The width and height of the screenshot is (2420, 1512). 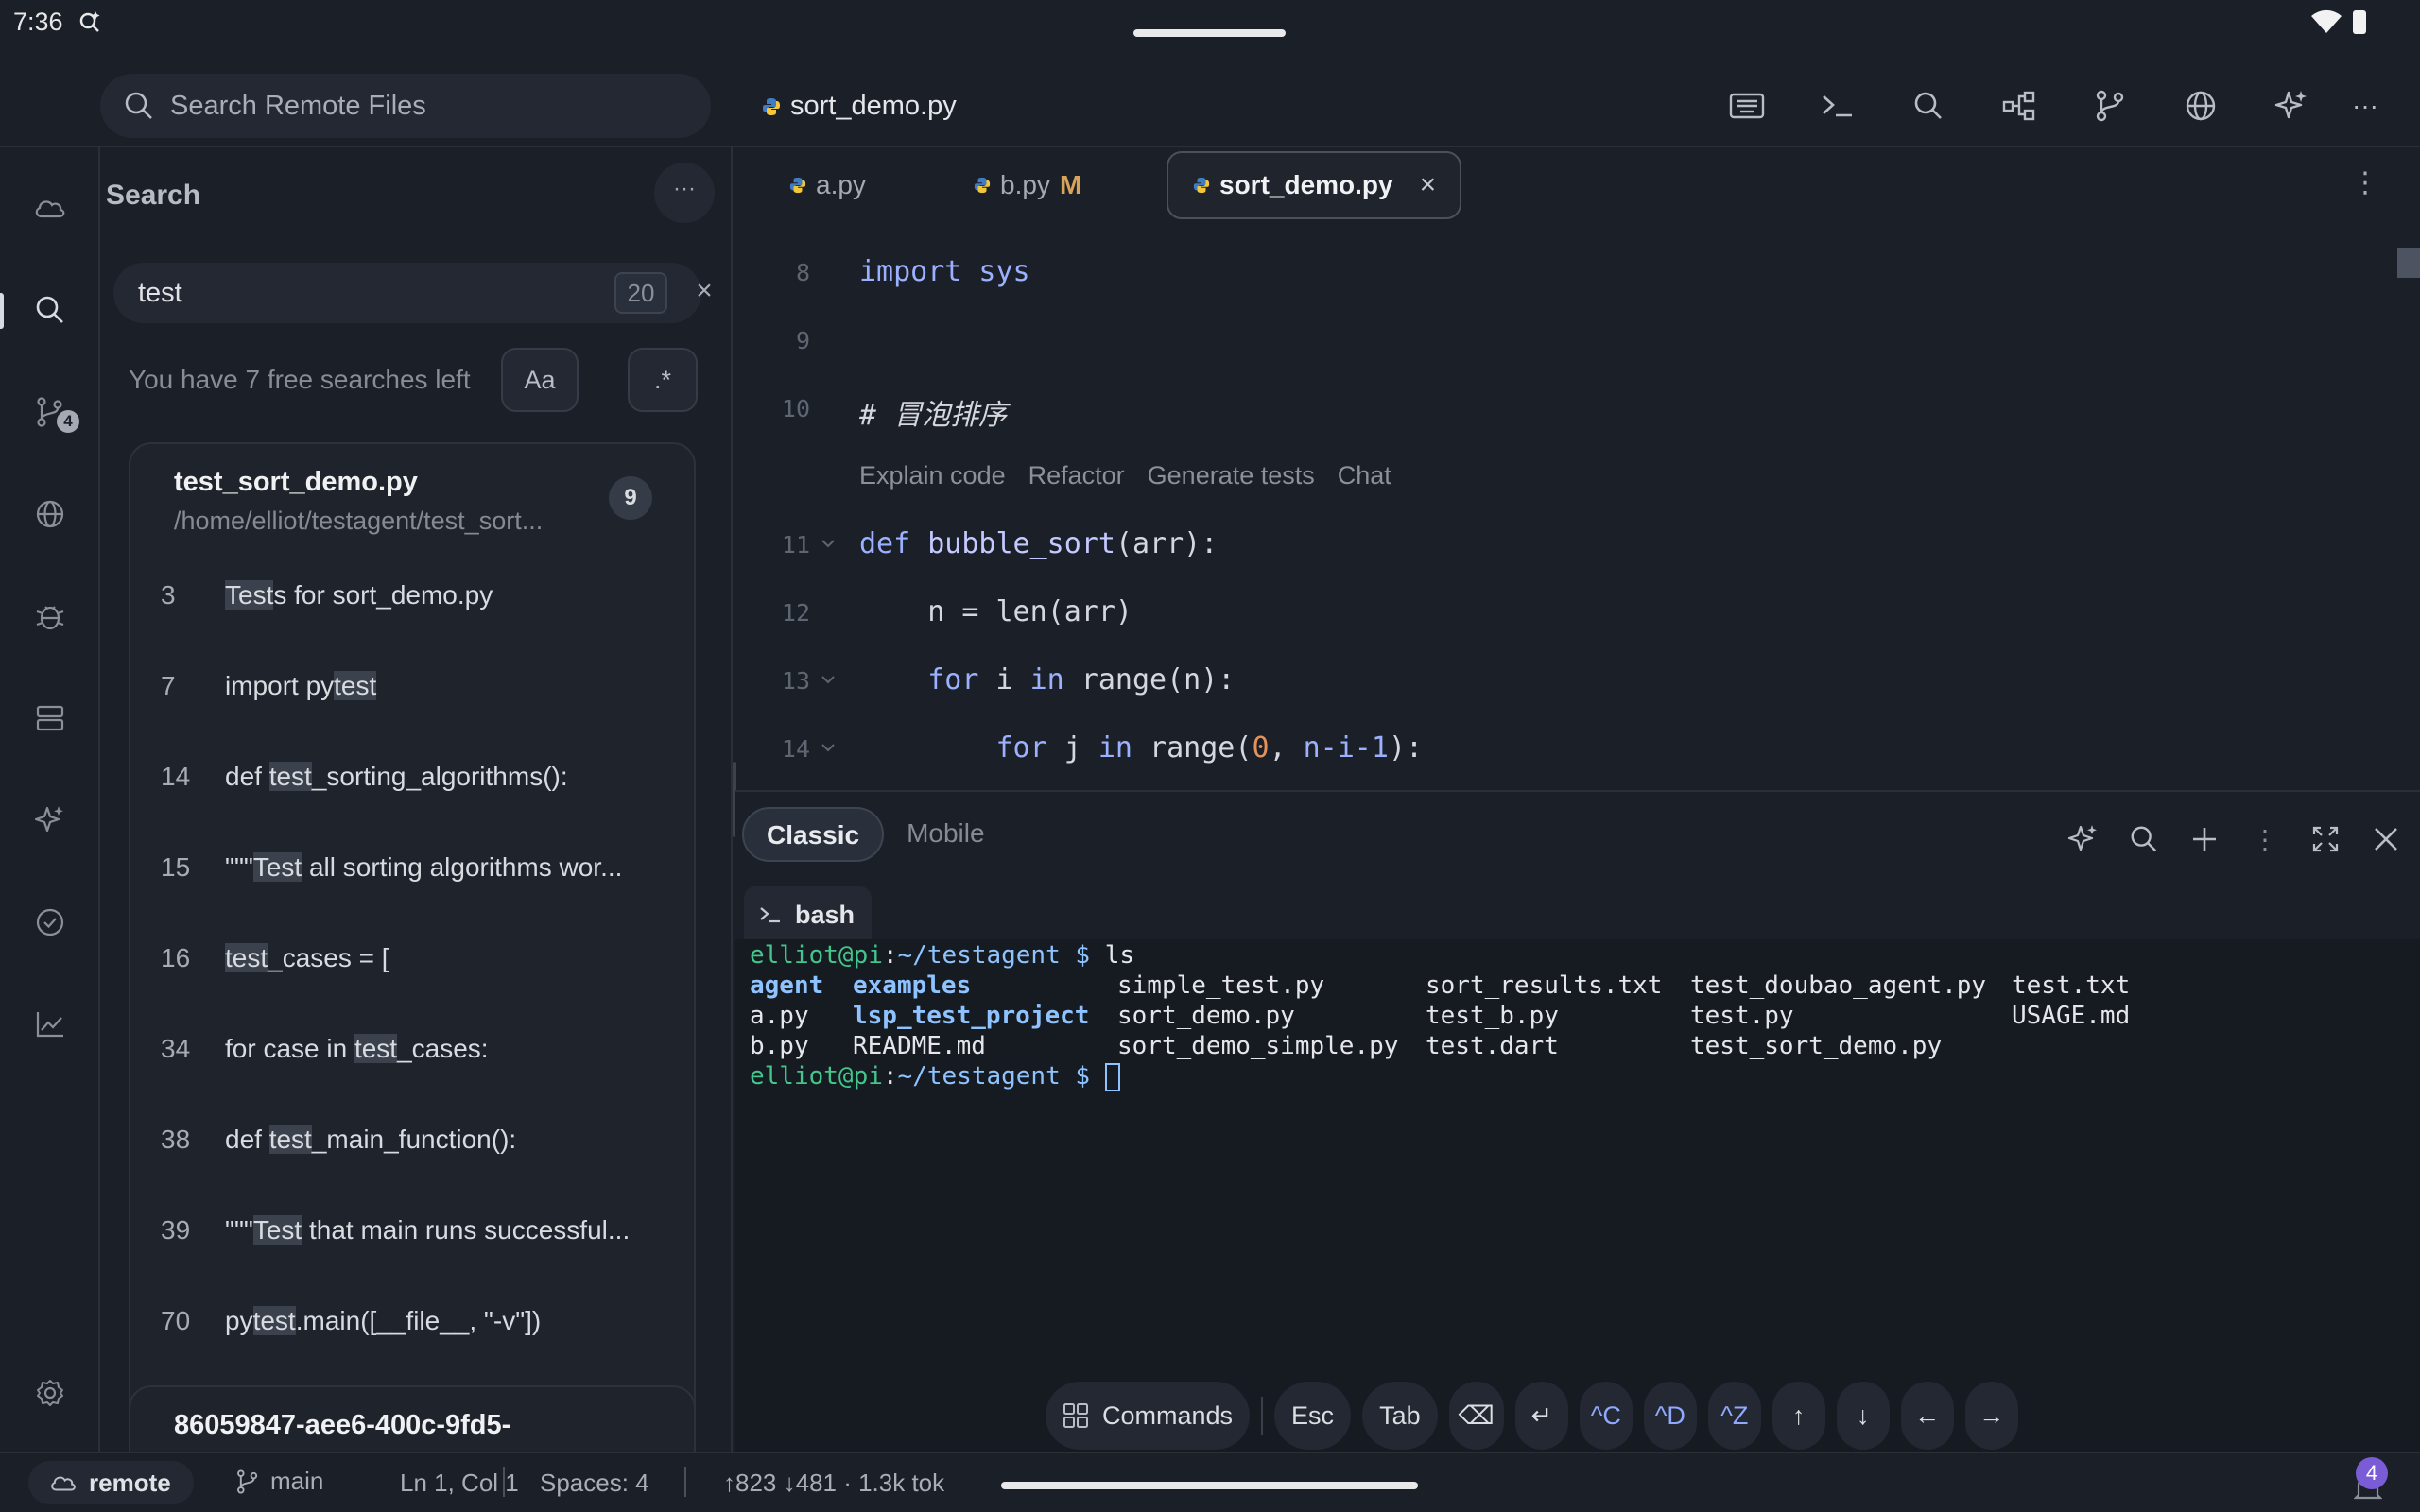 What do you see at coordinates (412, 776) in the screenshot?
I see `result-line: 14 def test_sorting_algorithms():` at bounding box center [412, 776].